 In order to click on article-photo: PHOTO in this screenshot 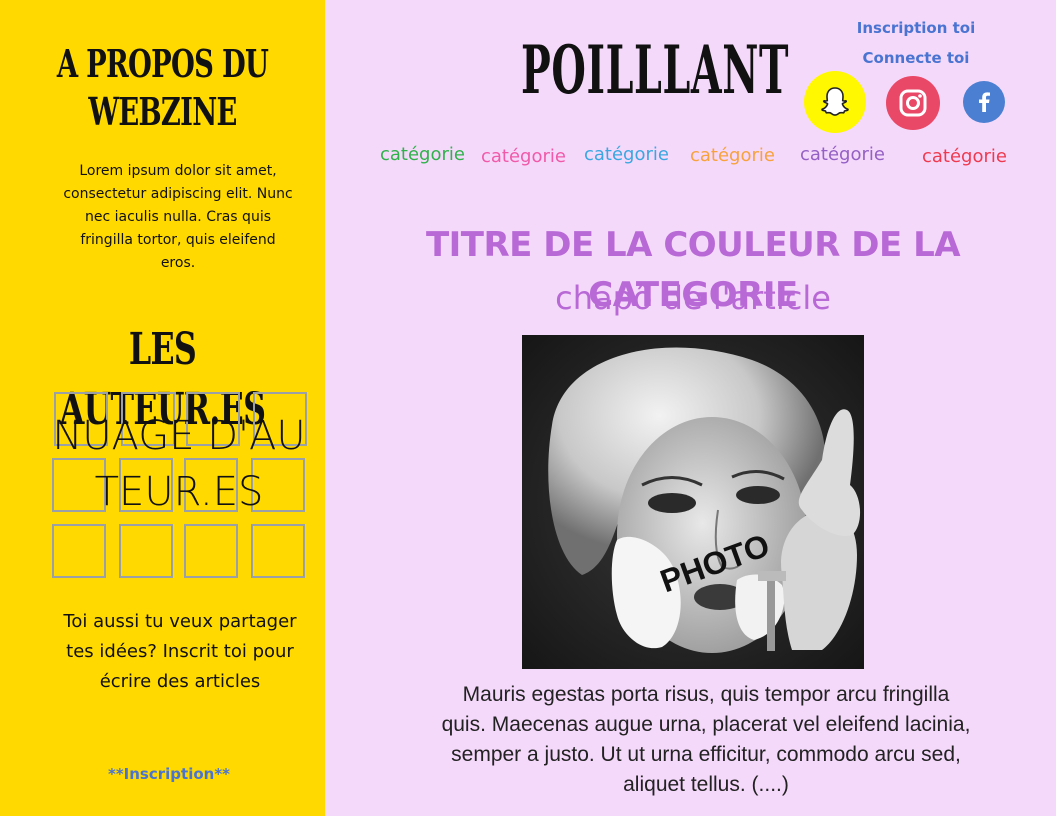, I will do `click(693, 502)`.